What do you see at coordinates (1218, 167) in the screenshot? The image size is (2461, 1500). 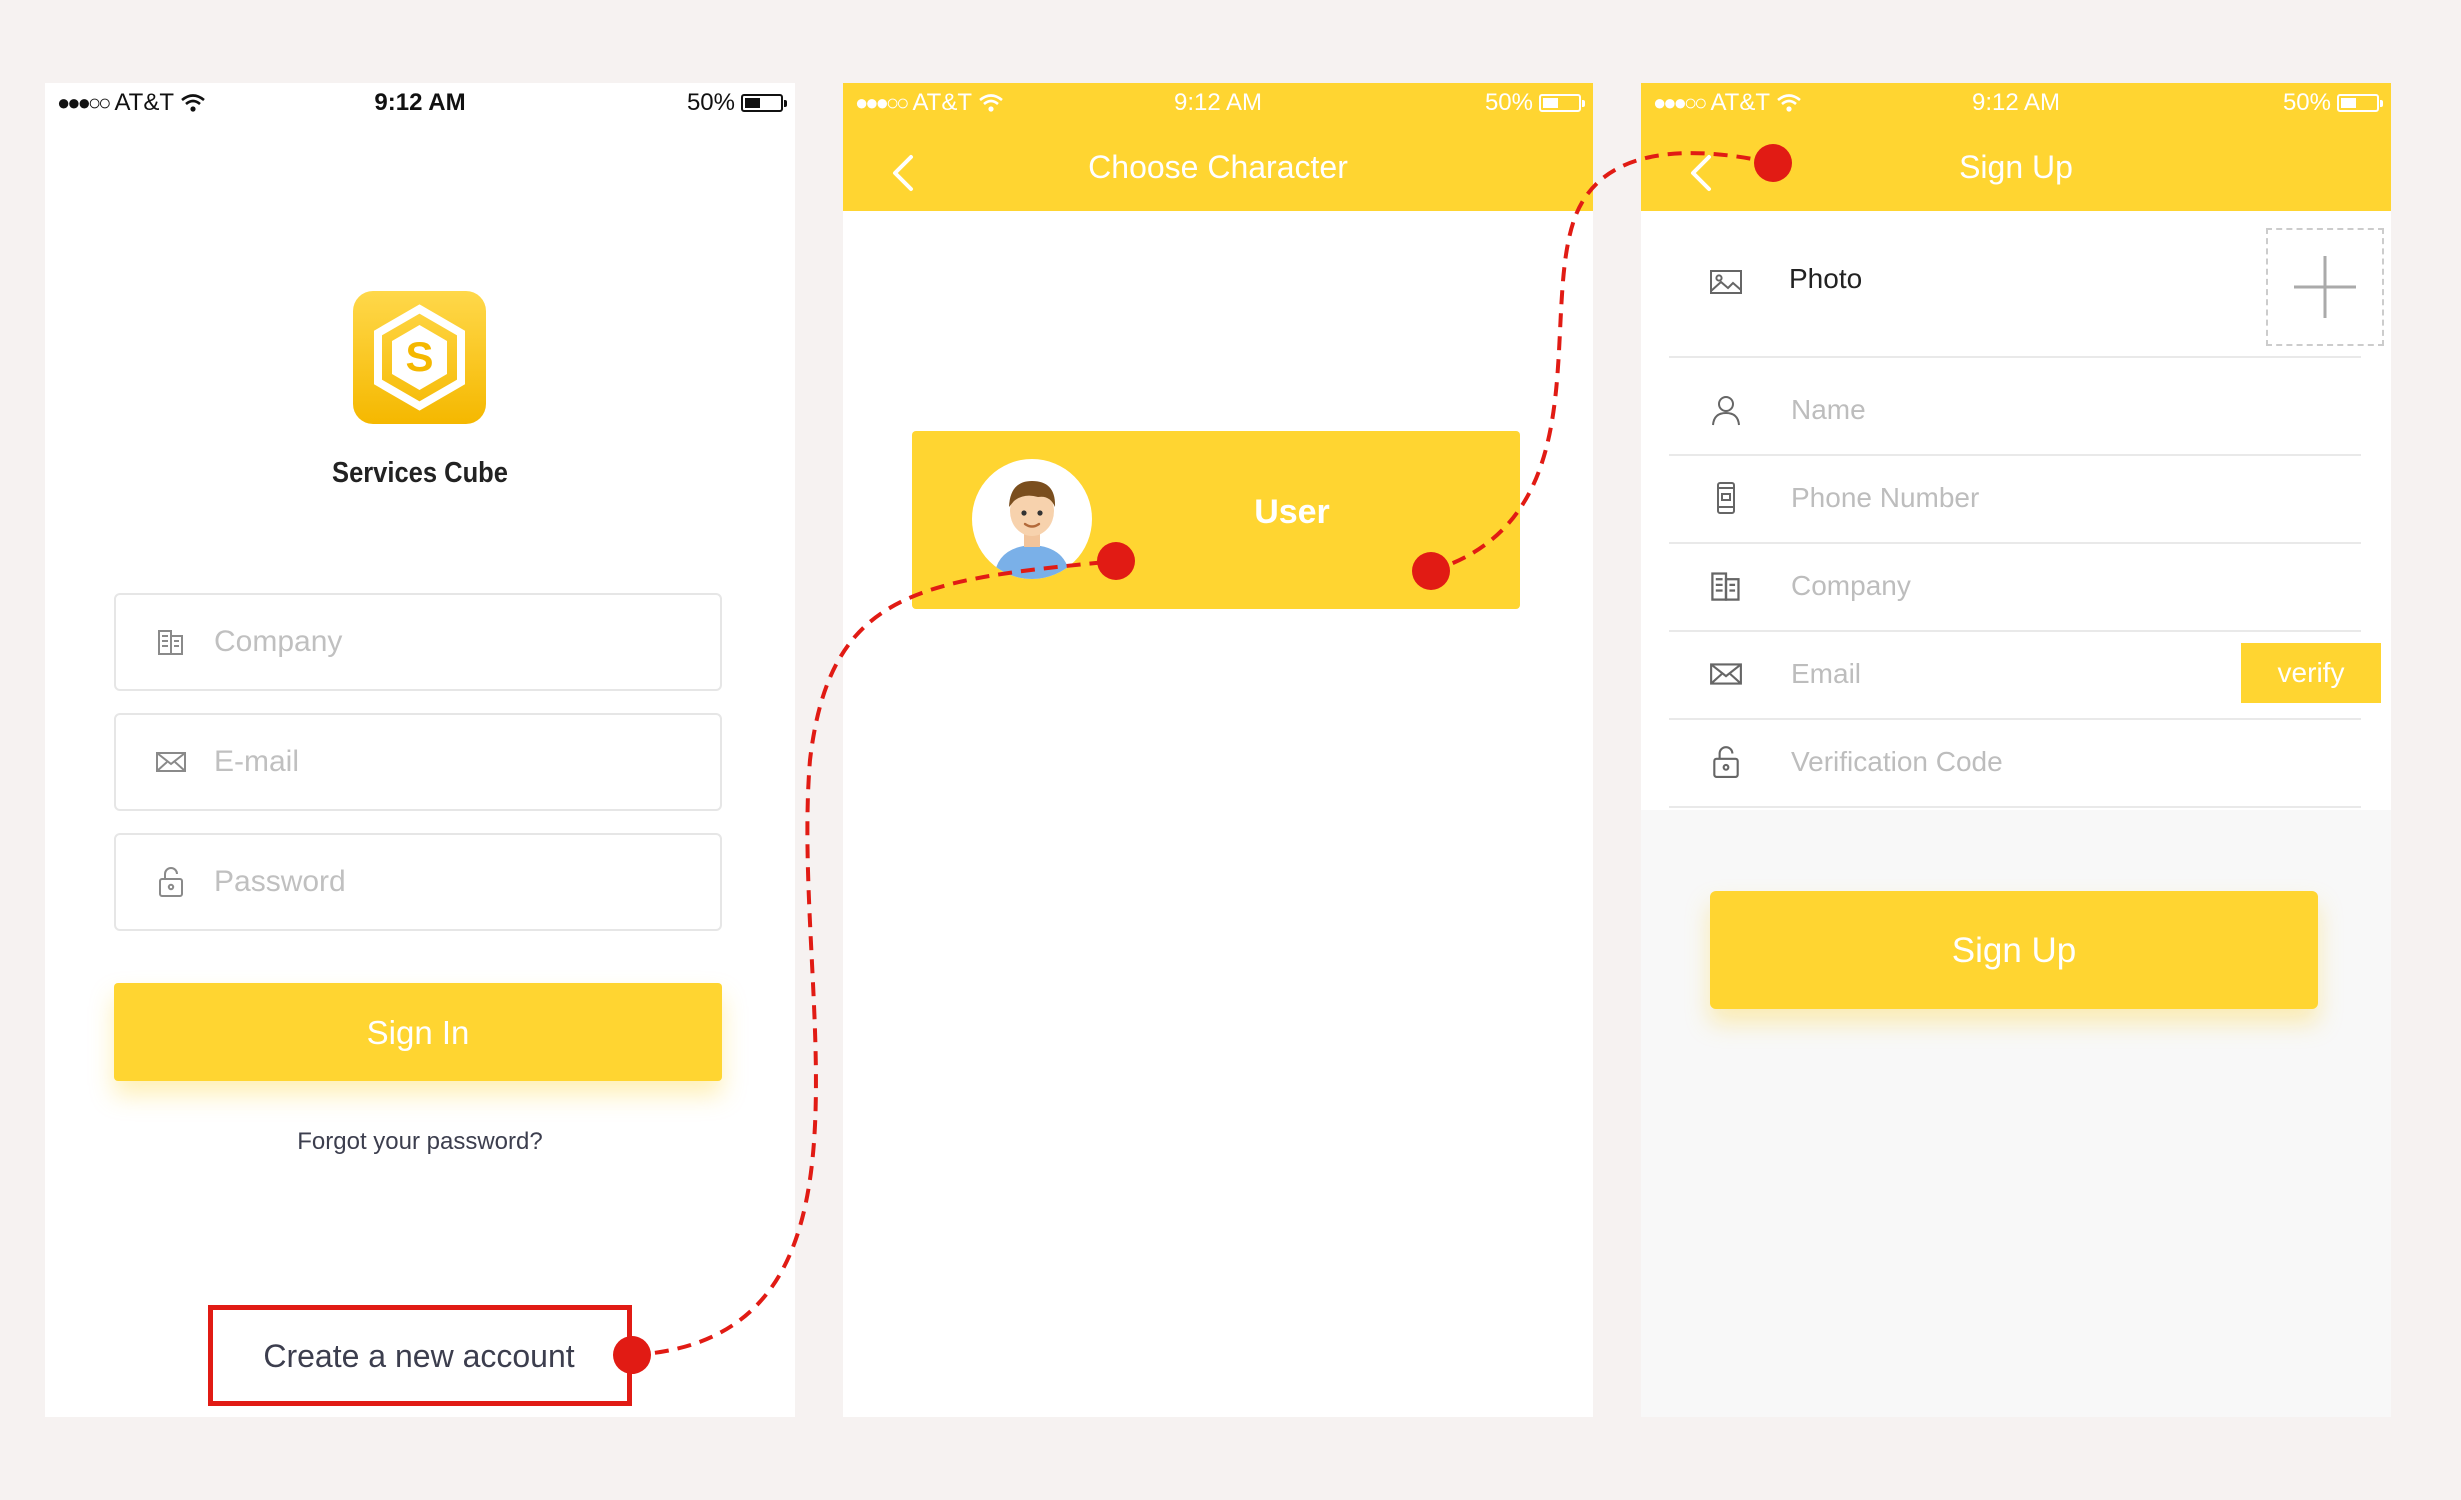 I see `page-title: Choose Character` at bounding box center [1218, 167].